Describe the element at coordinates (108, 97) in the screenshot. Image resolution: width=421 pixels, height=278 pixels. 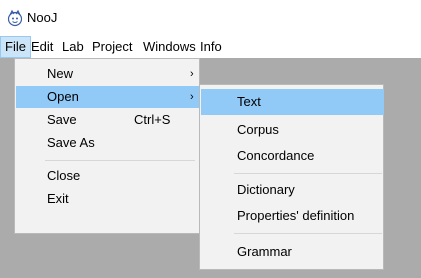
I see `menu-item-open: Open ›` at that location.